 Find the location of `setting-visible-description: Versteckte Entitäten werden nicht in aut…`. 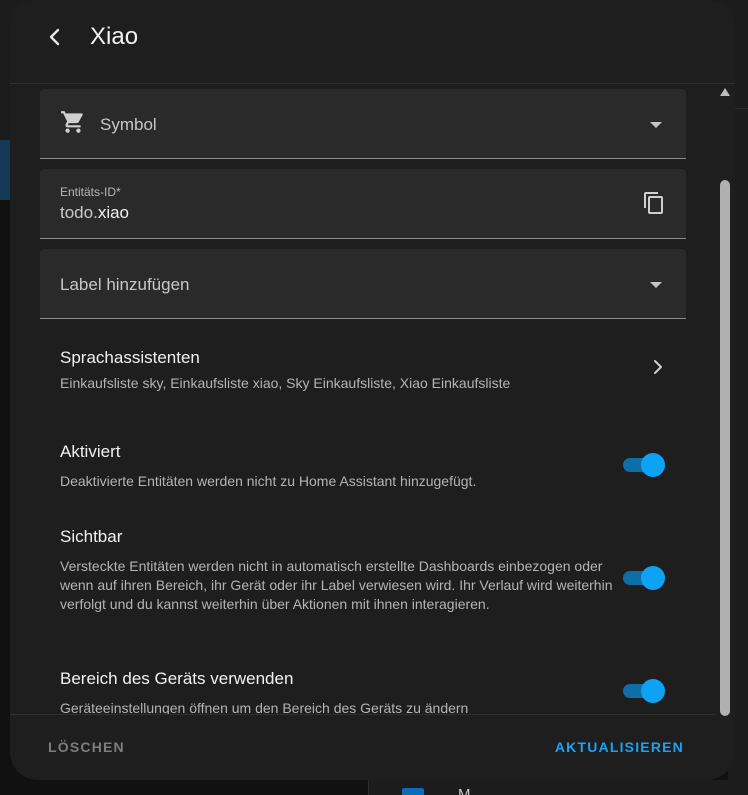

setting-visible-description: Versteckte Entitäten werden nicht in aut… is located at coordinates (336, 585).